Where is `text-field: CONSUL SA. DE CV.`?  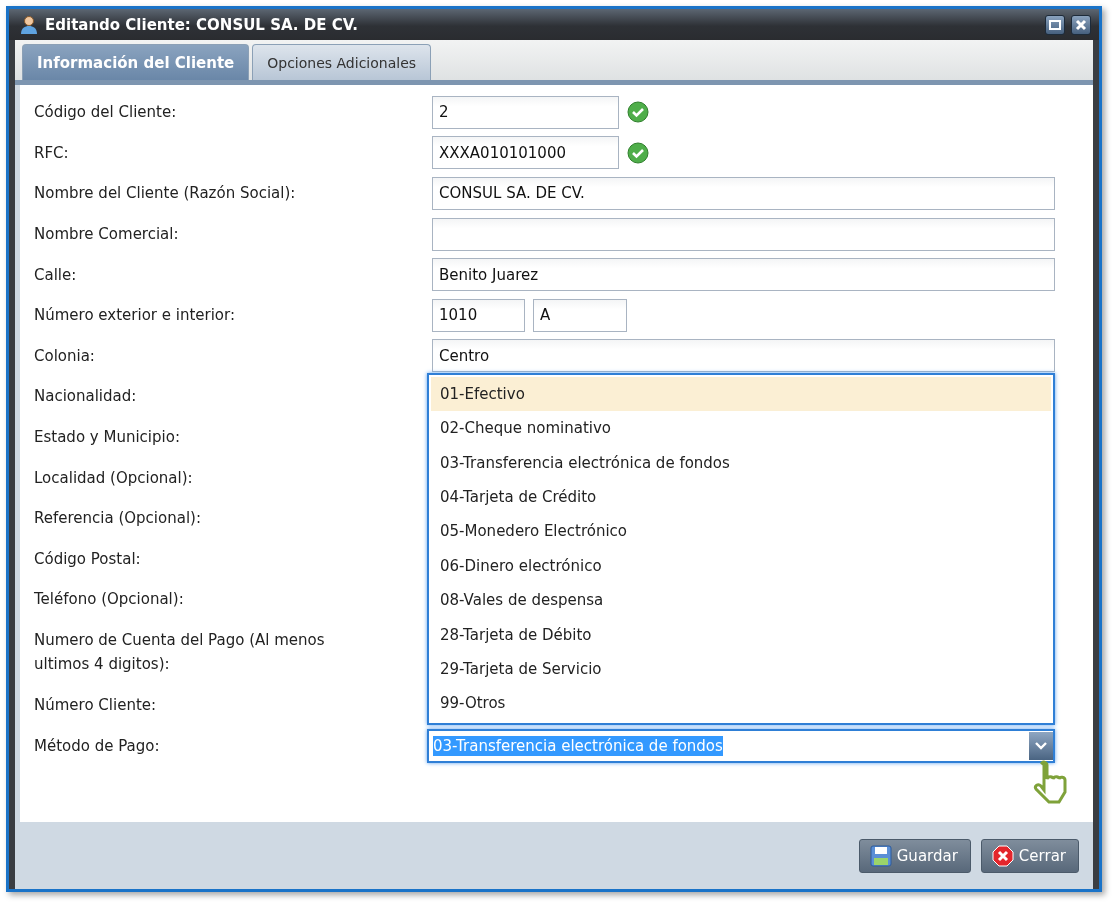
text-field: CONSUL SA. DE CV. is located at coordinates (743, 193).